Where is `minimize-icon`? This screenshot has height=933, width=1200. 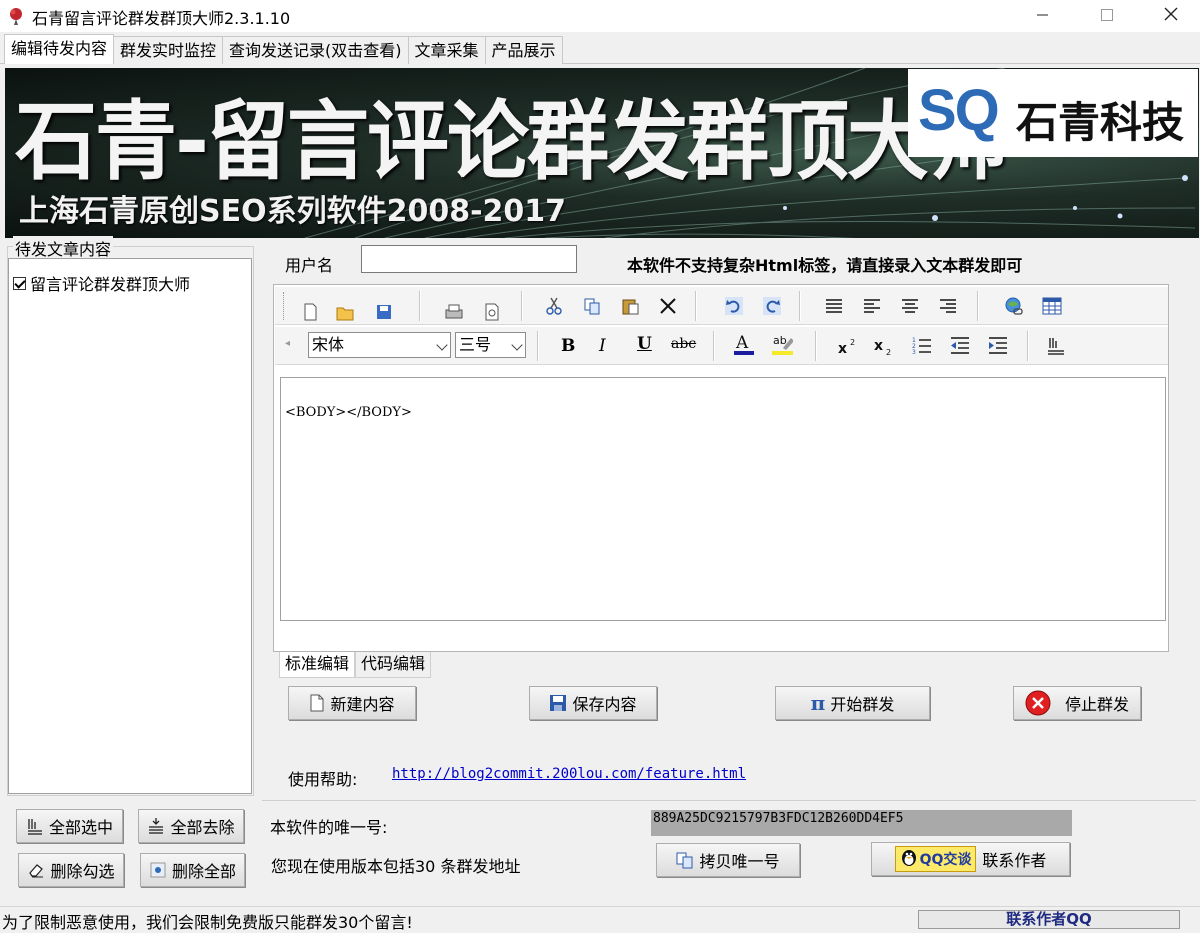
minimize-icon is located at coordinates (1043, 16).